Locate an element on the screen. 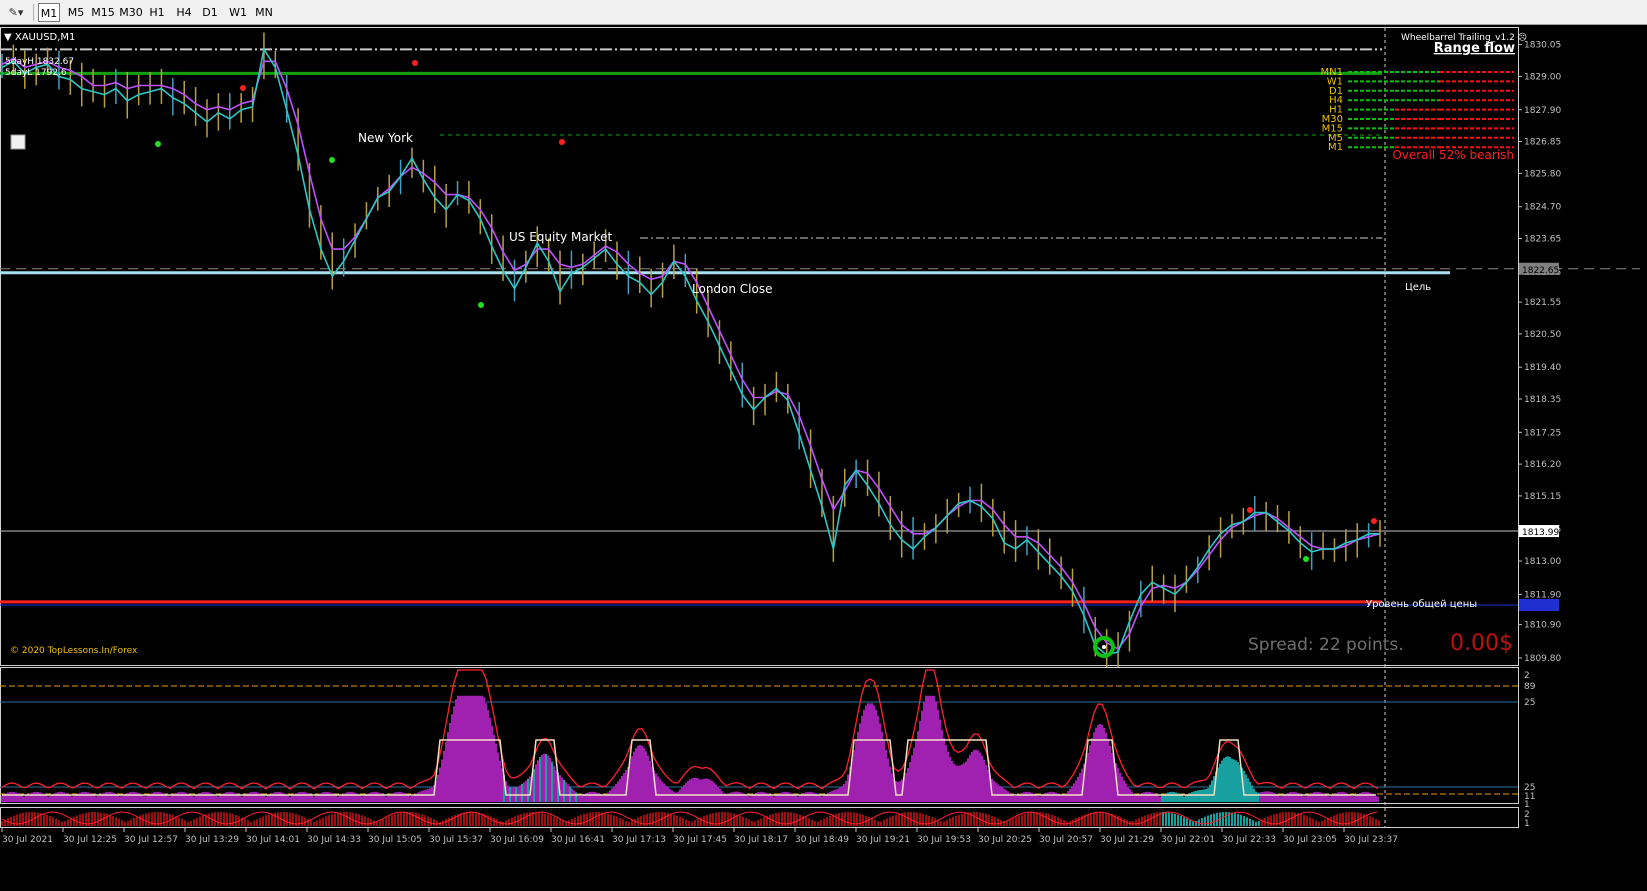 This screenshot has height=891, width=1647. osc2-panel-border is located at coordinates (759, 817).